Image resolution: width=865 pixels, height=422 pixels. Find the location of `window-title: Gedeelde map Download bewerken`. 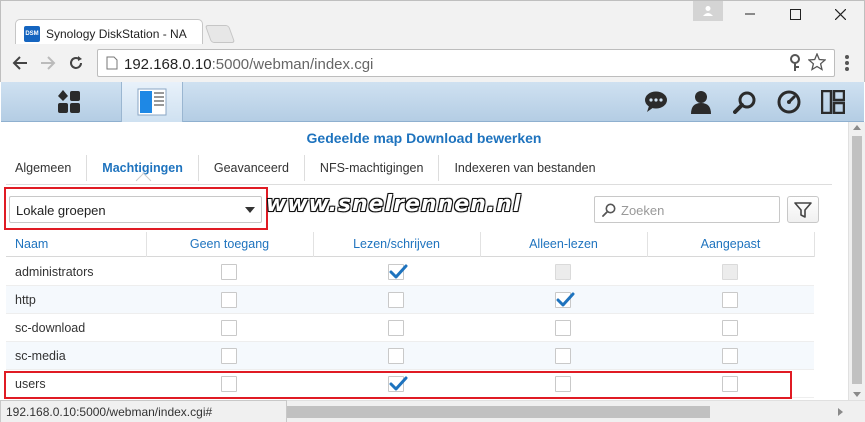

window-title: Gedeelde map Download bewerken is located at coordinates (424, 138).